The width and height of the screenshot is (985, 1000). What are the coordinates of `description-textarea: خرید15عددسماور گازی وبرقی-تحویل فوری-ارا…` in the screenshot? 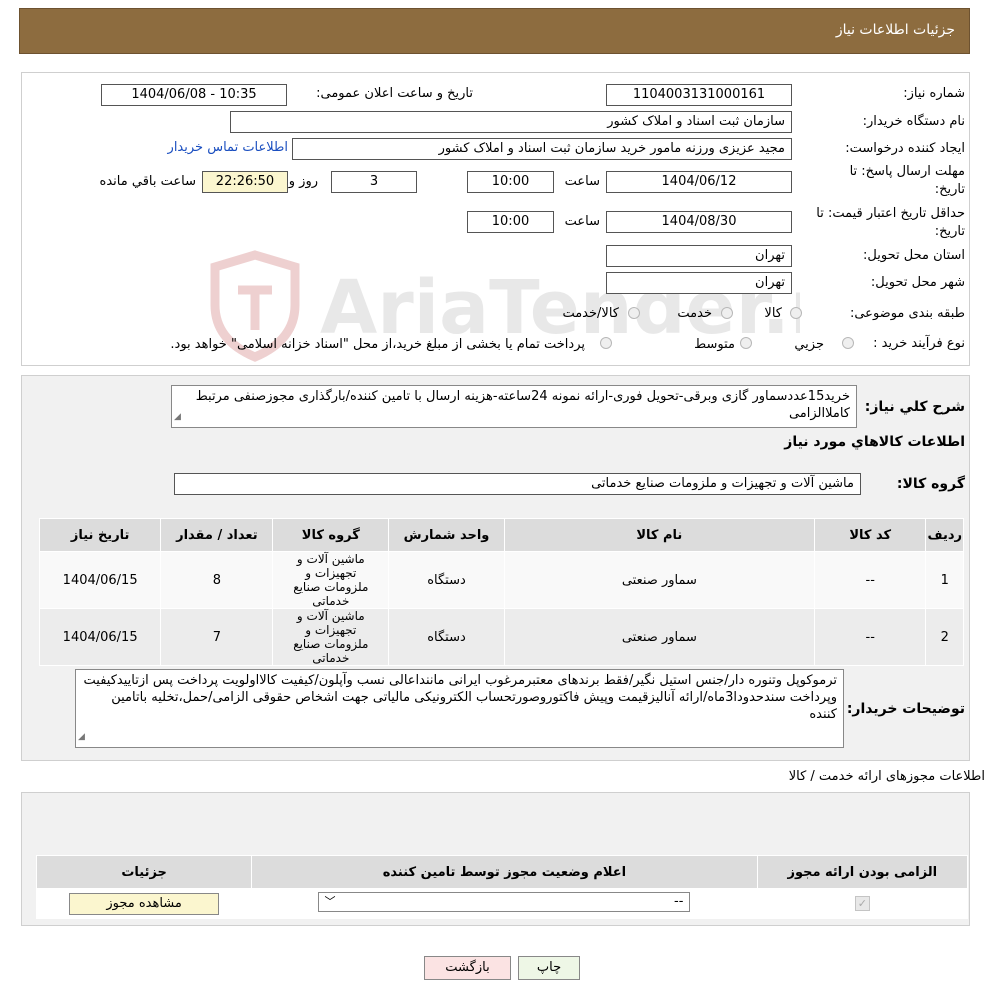 It's located at (514, 406).